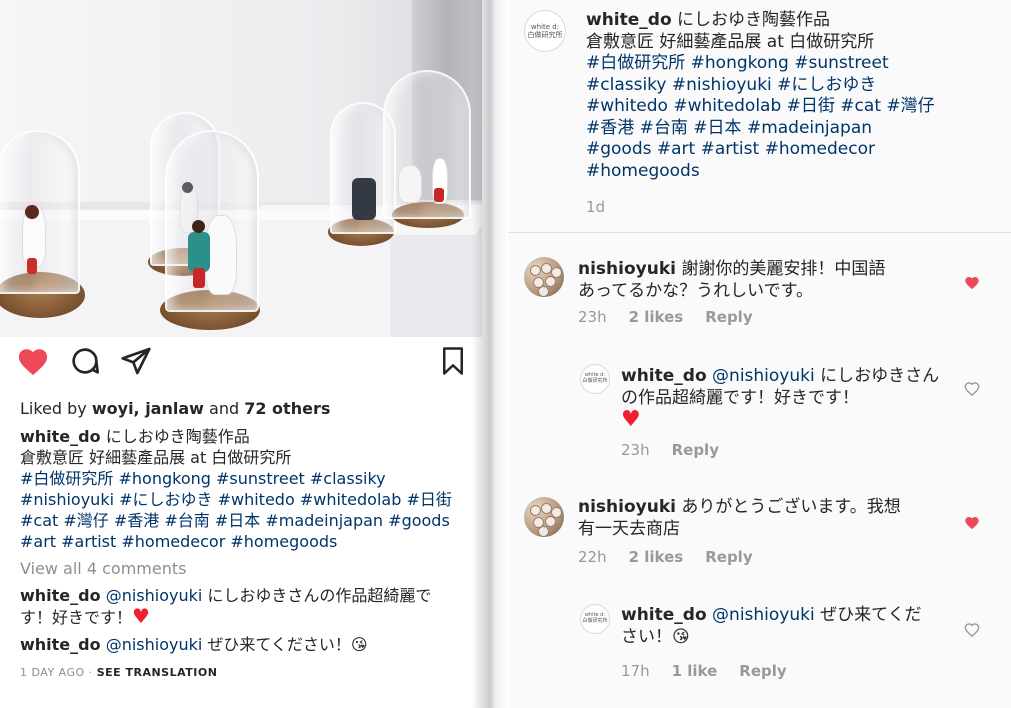  Describe the element at coordinates (868, 615) in the screenshot. I see `comment-line: ぜひ来てくだ` at that location.